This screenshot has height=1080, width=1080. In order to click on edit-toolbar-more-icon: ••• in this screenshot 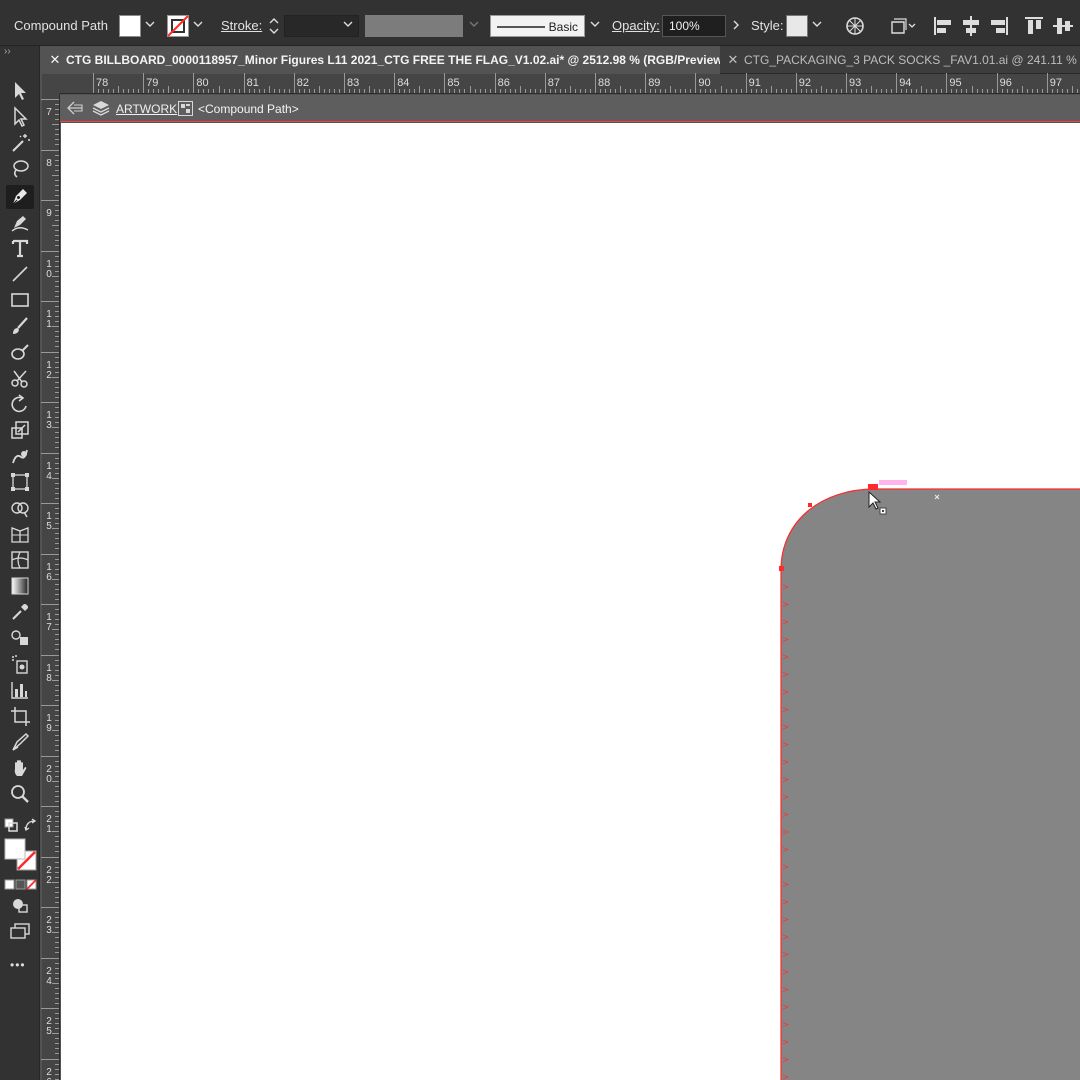, I will do `click(18, 965)`.